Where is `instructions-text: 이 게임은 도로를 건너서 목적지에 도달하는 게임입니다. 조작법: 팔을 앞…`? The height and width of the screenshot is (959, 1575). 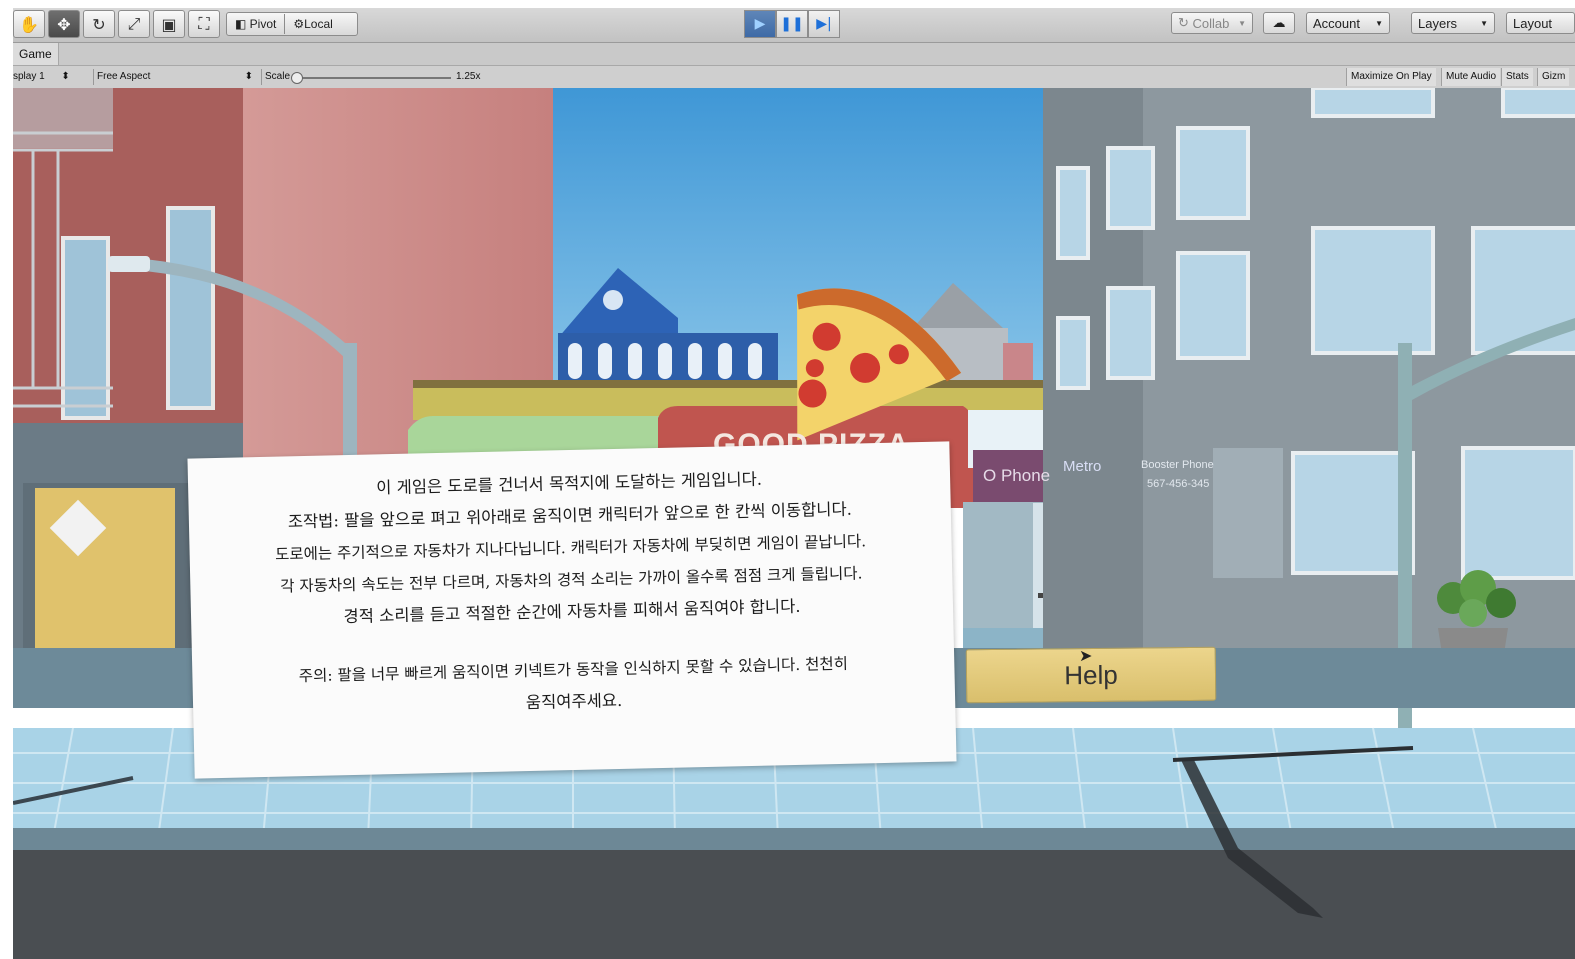
instructions-text: 이 게임은 도로를 건너서 목적지에 도달하는 게임입니다. 조작법: 팔을 앞… is located at coordinates (571, 592).